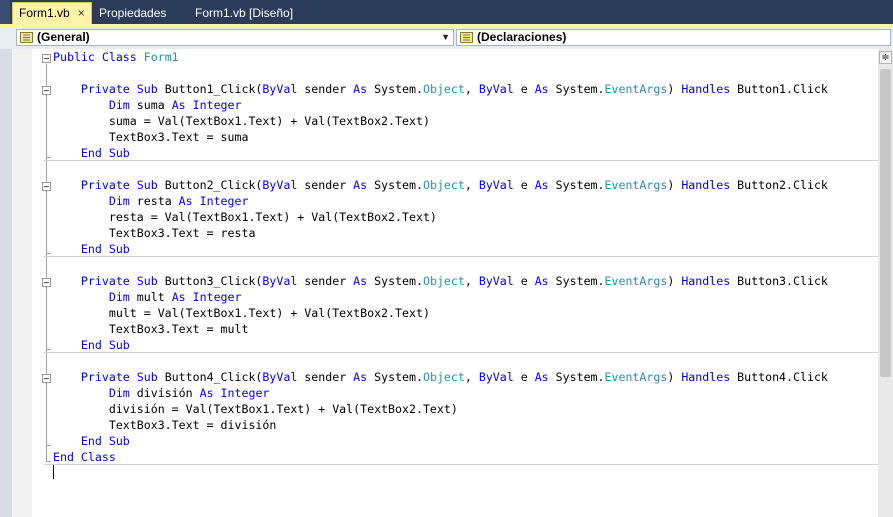  I want to click on keyword-token: Handles, so click(706, 377).